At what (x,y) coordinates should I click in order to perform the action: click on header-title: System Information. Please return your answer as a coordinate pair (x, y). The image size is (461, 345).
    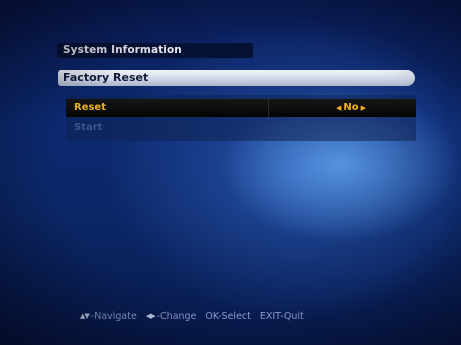
    Looking at the image, I should click on (122, 50).